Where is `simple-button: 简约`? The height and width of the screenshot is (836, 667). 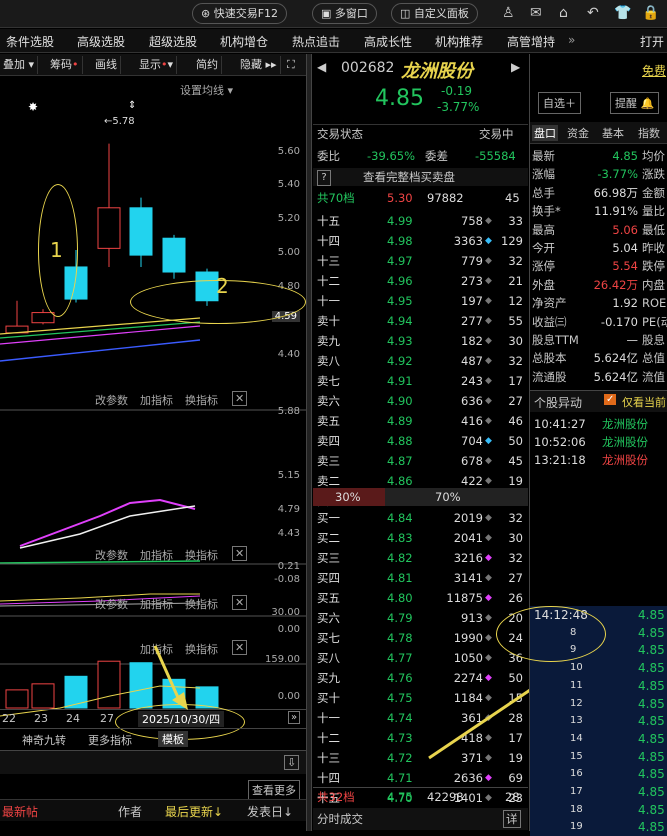 simple-button: 简约 is located at coordinates (207, 65).